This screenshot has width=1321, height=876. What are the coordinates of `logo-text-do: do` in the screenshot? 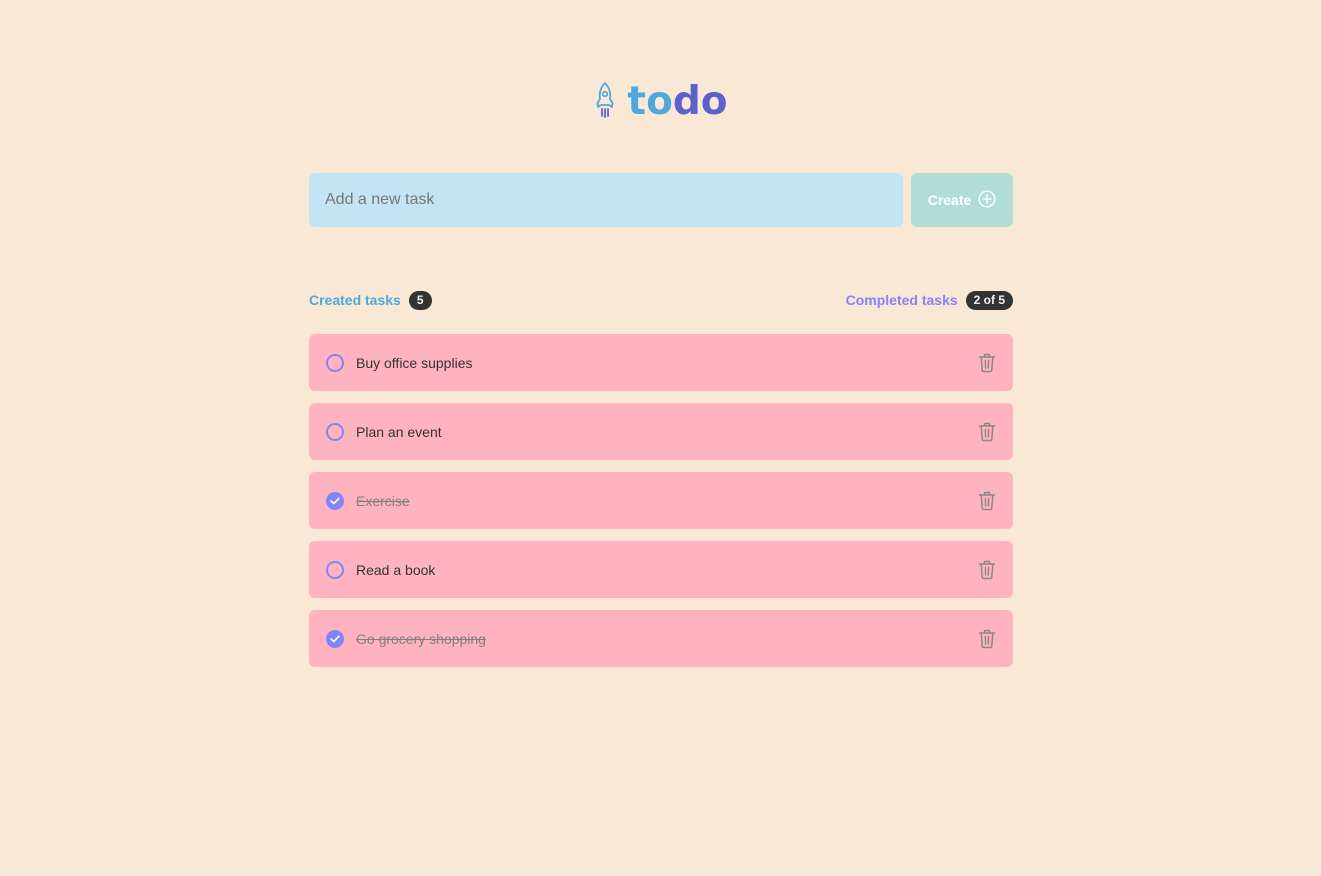 It's located at (700, 101).